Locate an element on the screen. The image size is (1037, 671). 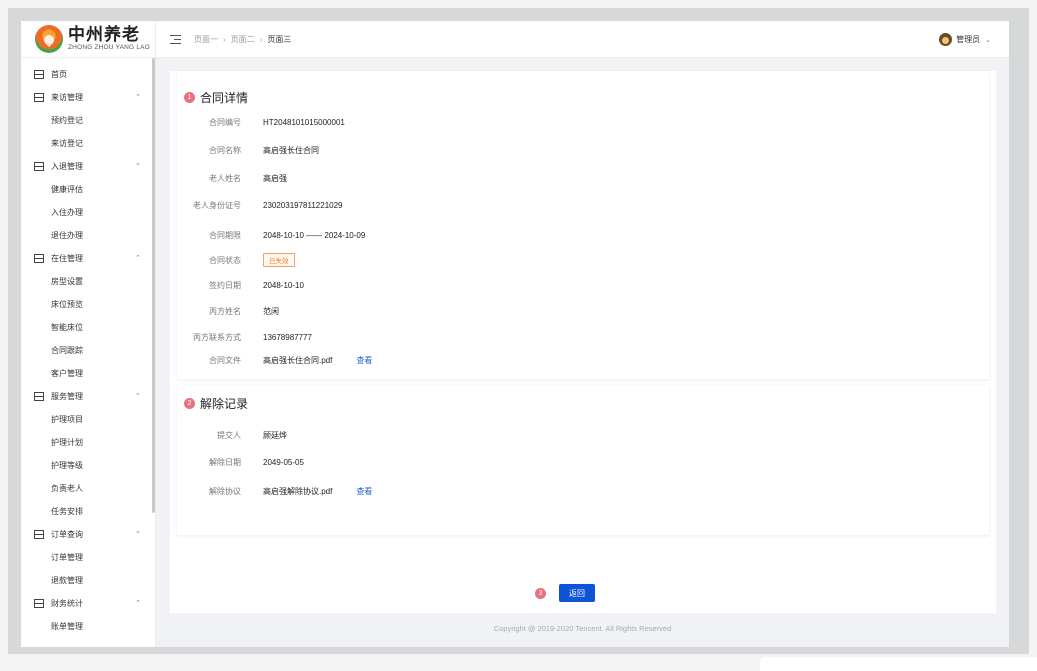
menu-item: 任务安排 is located at coordinates (88, 511).